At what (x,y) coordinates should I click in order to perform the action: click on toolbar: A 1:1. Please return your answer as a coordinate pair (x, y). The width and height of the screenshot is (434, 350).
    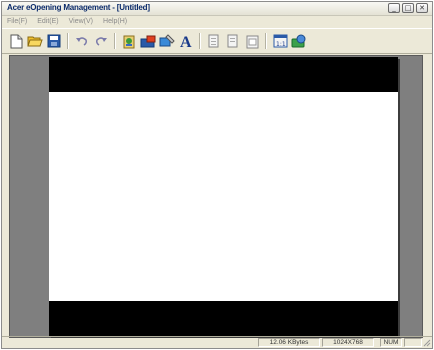
    Looking at the image, I should click on (217, 41).